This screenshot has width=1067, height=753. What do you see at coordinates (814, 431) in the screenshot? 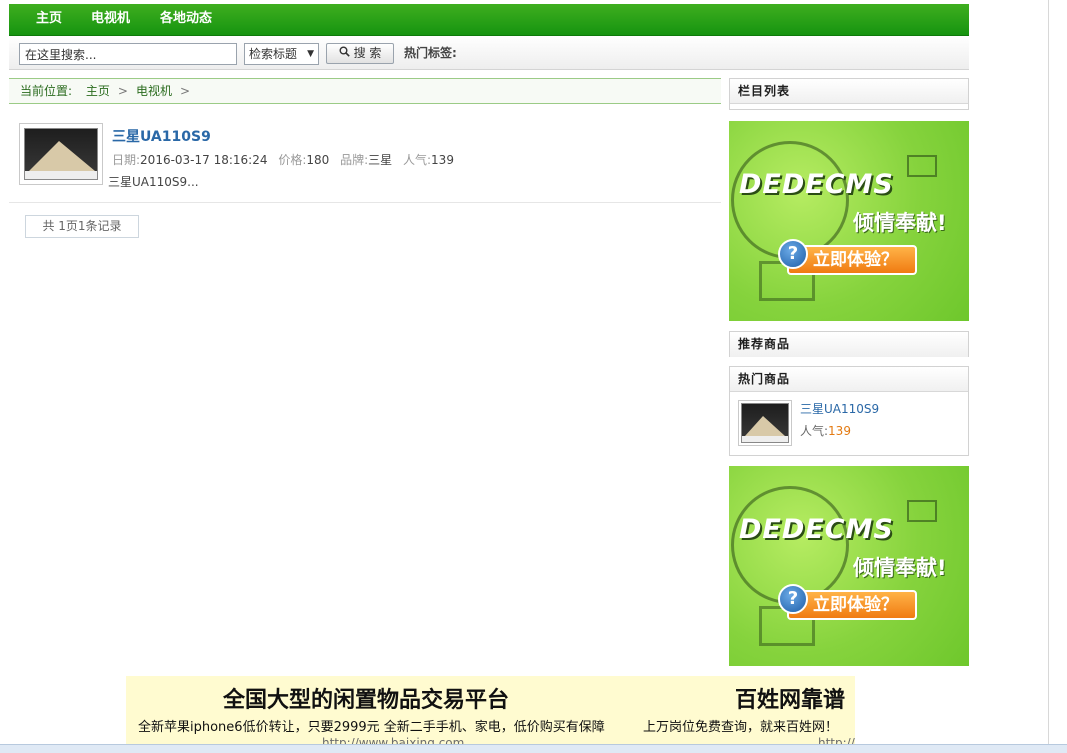
I see `hot-popularity-label: 人气:` at bounding box center [814, 431].